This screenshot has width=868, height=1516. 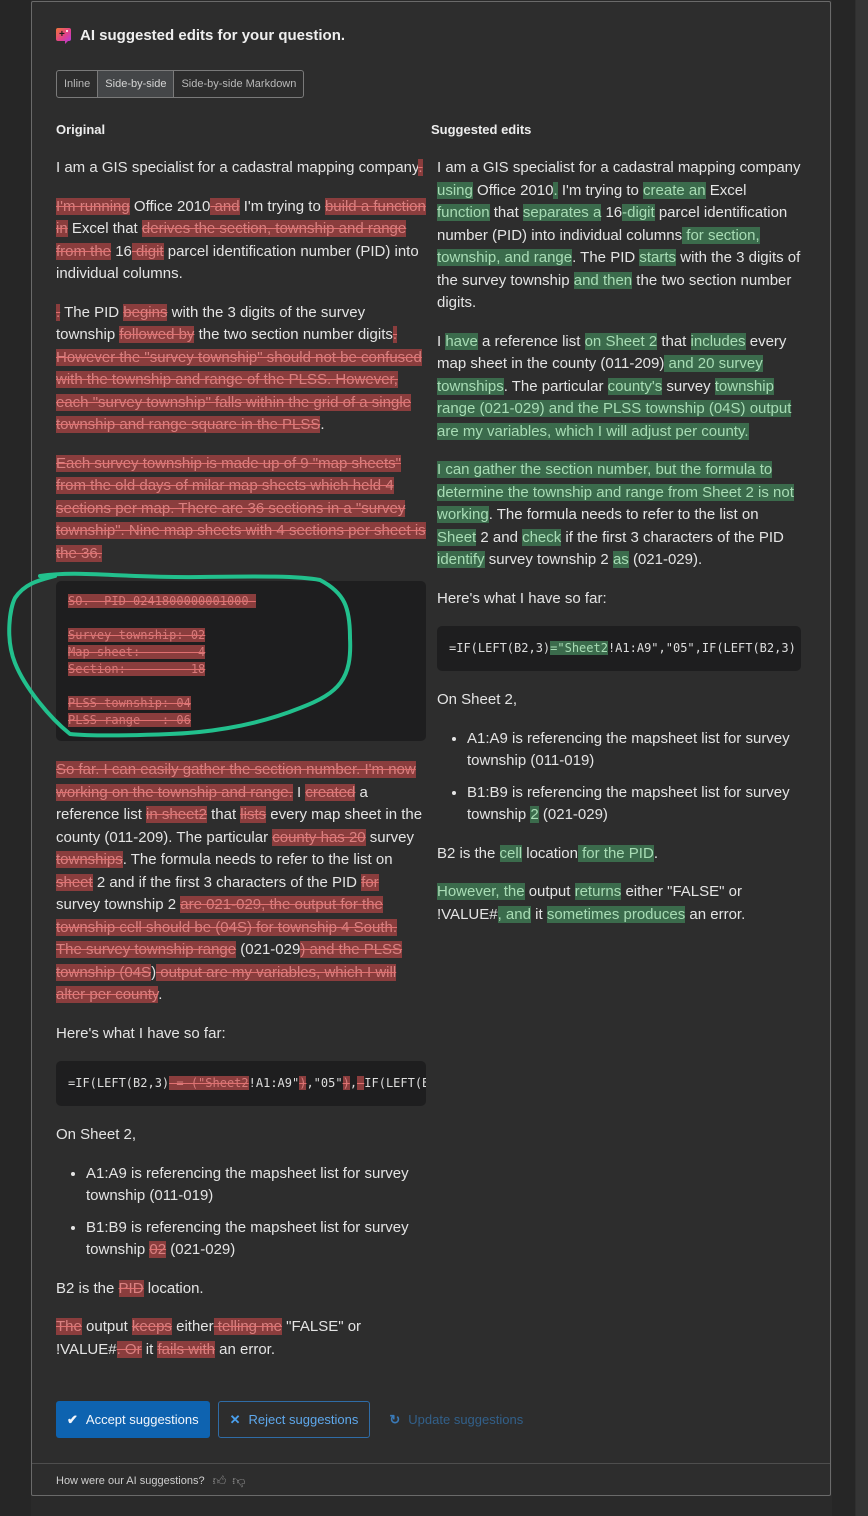 What do you see at coordinates (248, 1326) in the screenshot?
I see `deletion: telling me` at bounding box center [248, 1326].